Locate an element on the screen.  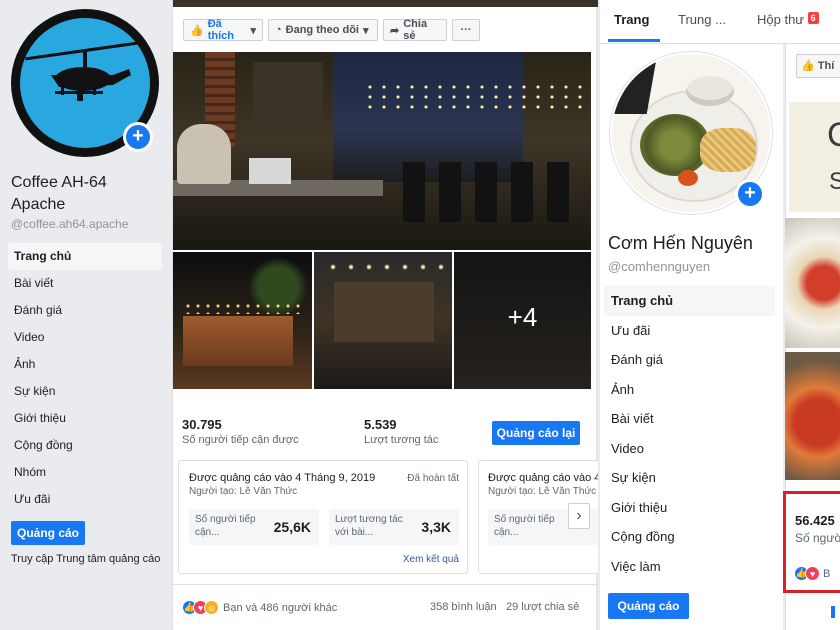
page-title: Coffee AH-64 Apache is located at coordinates (59, 193).